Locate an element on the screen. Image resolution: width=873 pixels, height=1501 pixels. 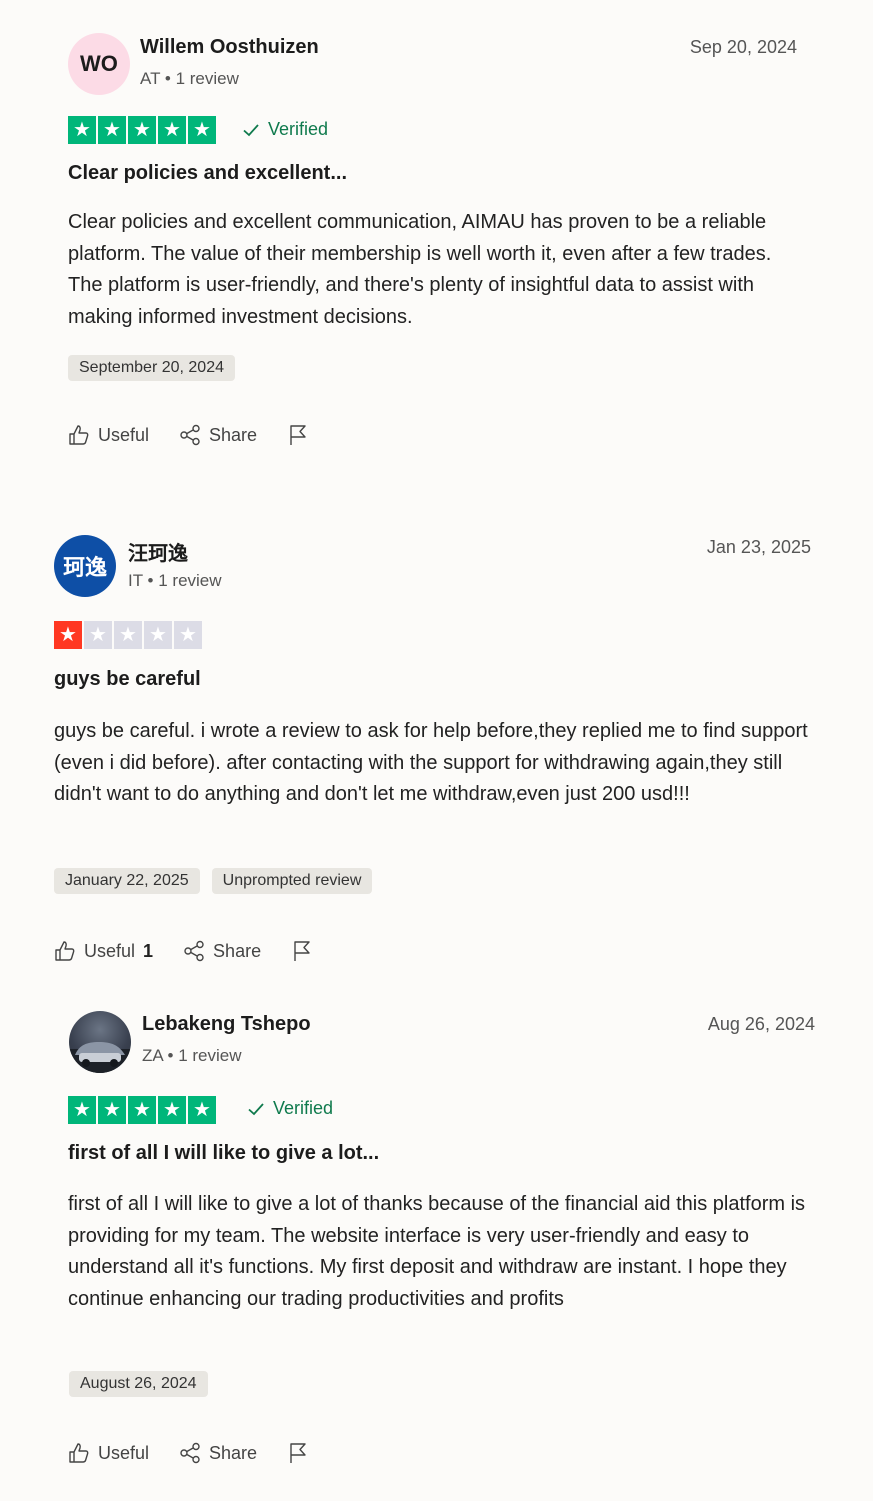
review-actions: Useful 1 Share is located at coordinates (183, 951).